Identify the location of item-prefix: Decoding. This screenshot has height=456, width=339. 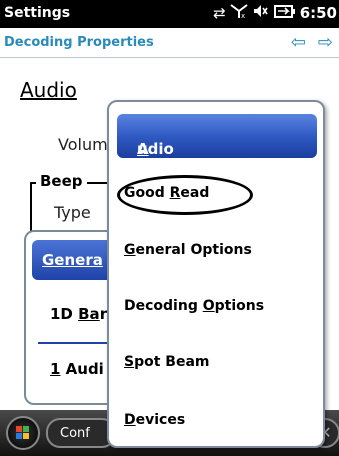
(163, 306).